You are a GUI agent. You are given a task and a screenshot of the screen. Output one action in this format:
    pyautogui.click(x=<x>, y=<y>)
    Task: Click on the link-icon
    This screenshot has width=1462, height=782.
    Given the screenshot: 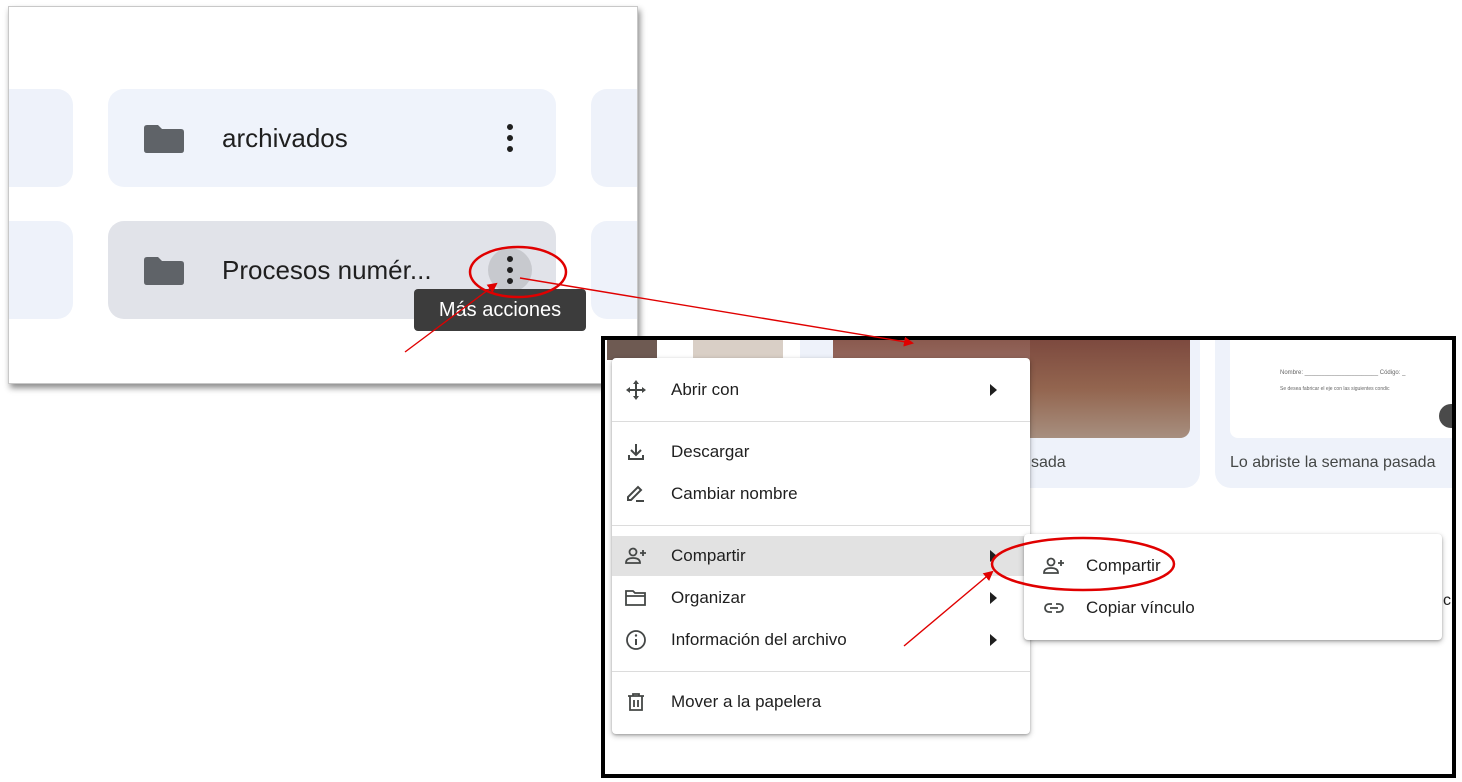 What is the action you would take?
    pyautogui.click(x=1054, y=608)
    